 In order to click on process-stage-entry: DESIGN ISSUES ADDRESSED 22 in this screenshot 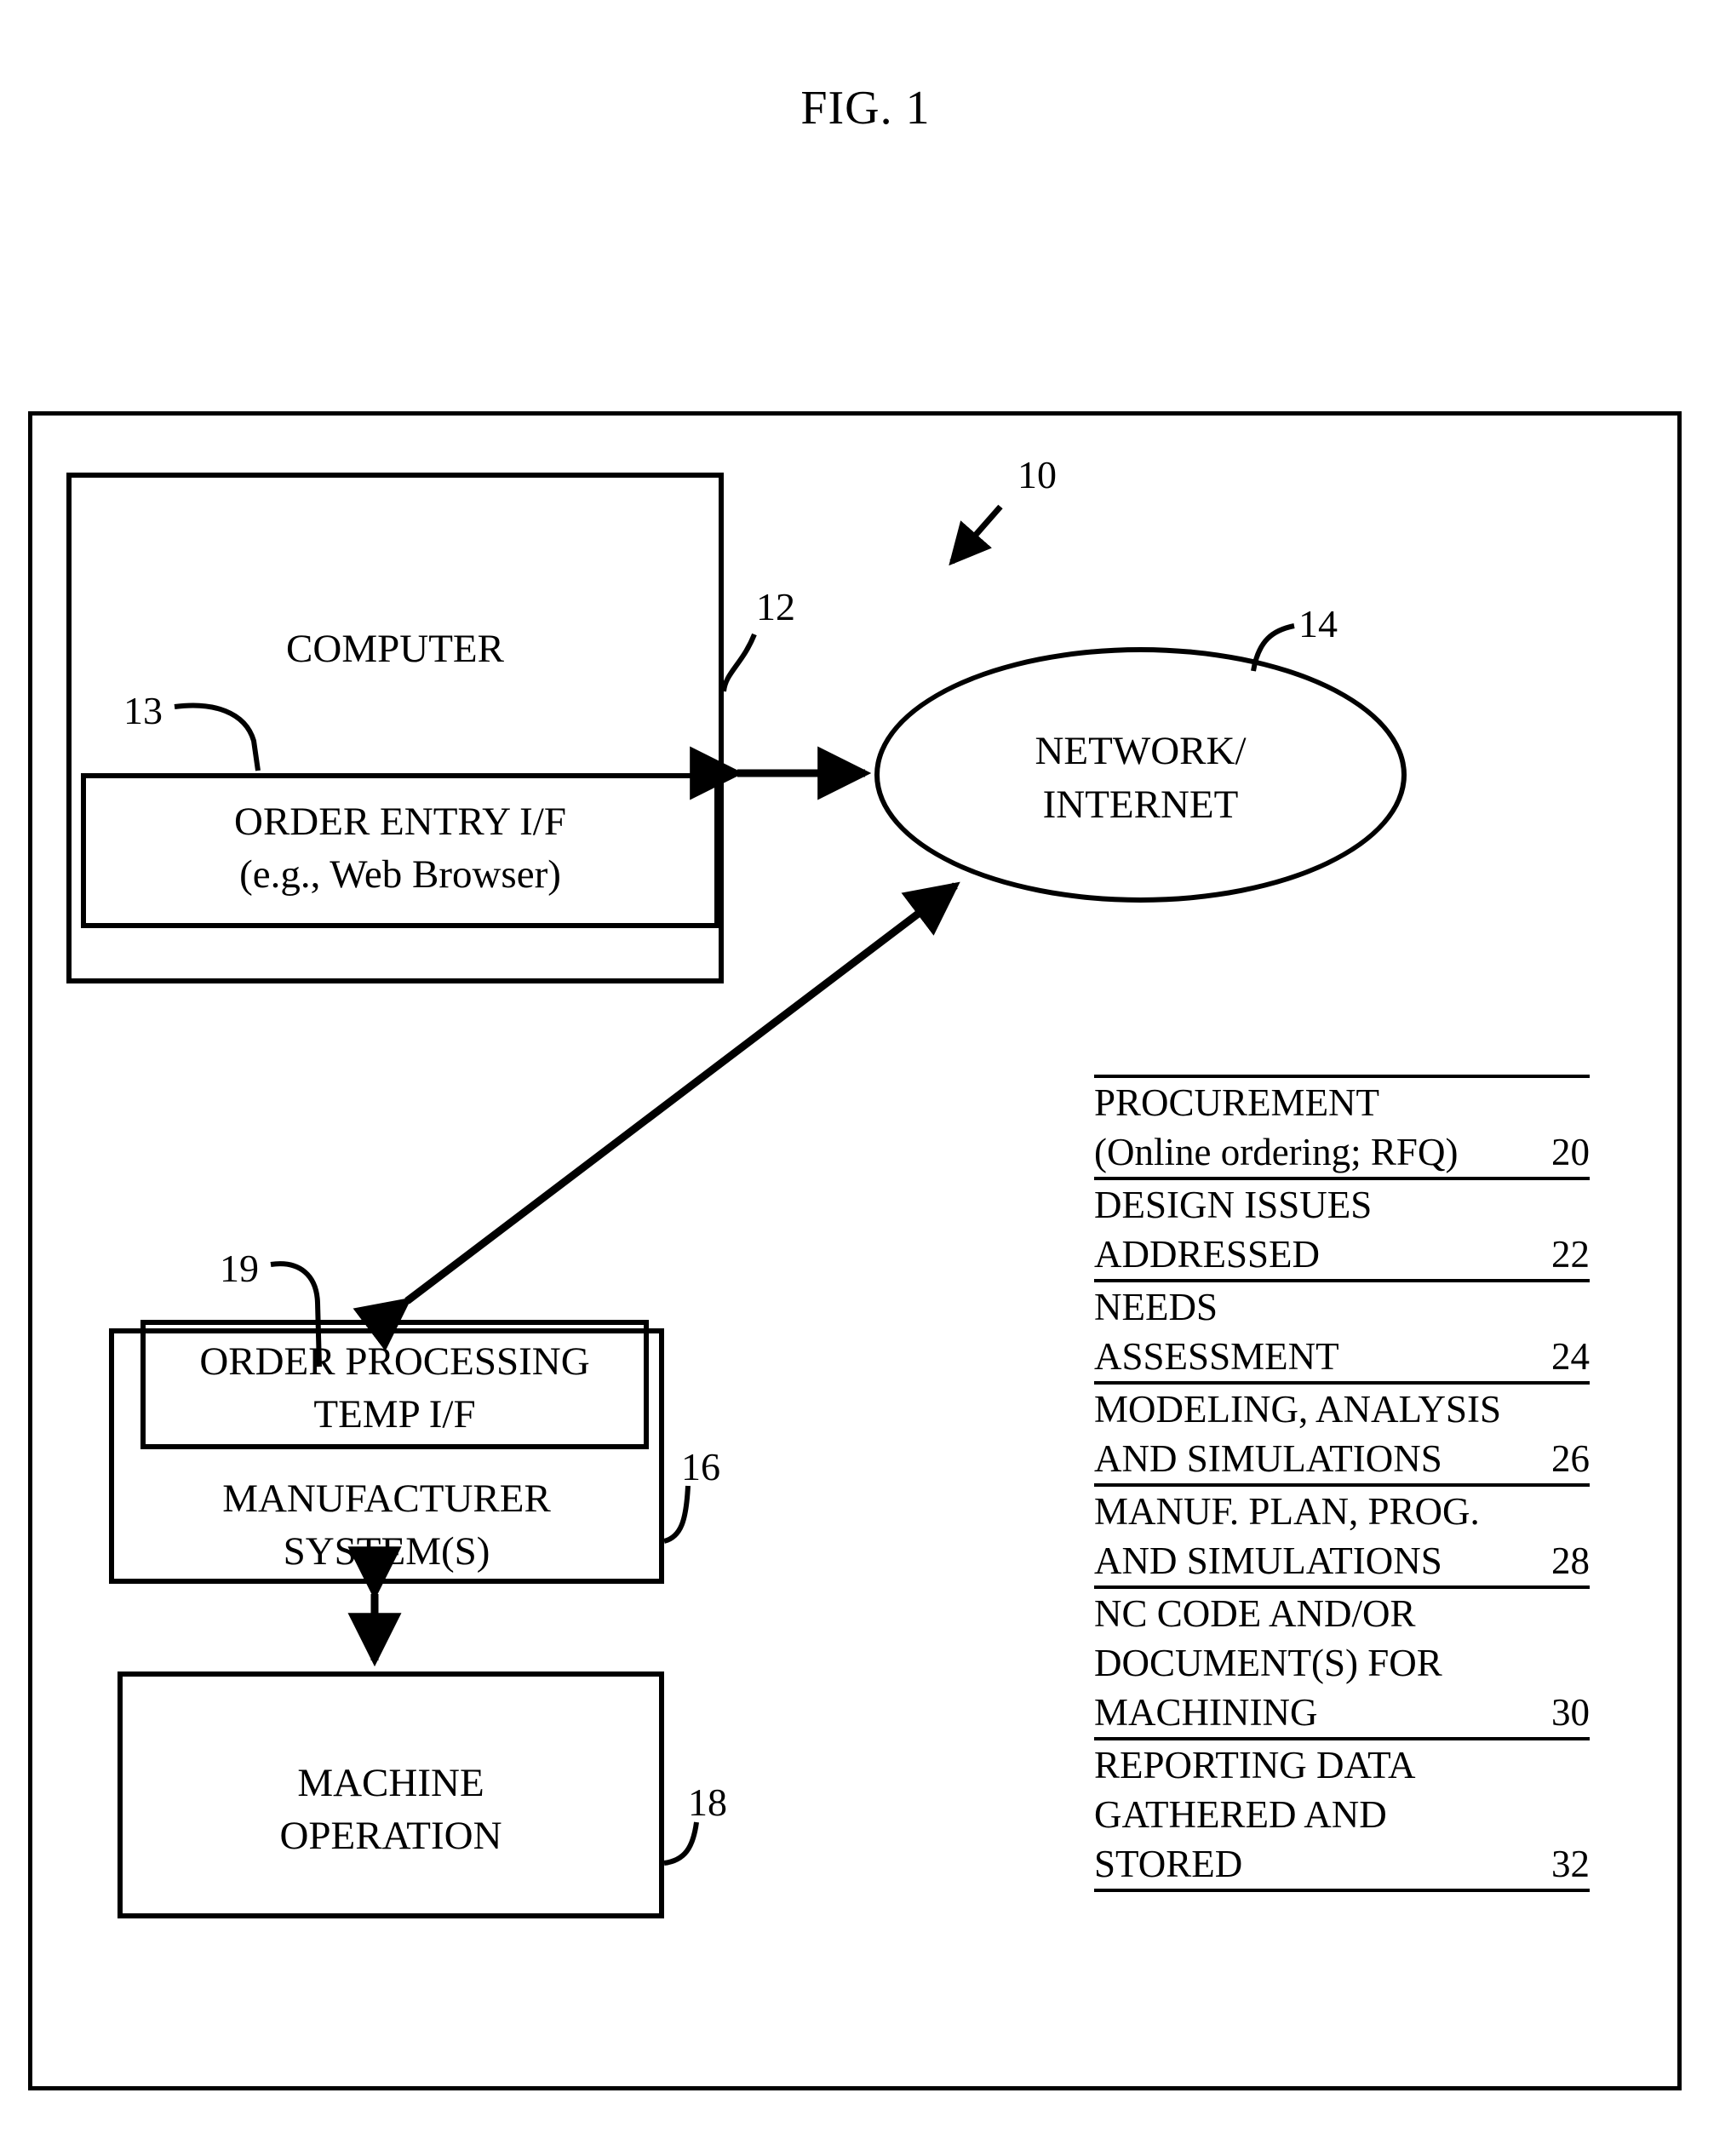, I will do `click(1342, 1231)`.